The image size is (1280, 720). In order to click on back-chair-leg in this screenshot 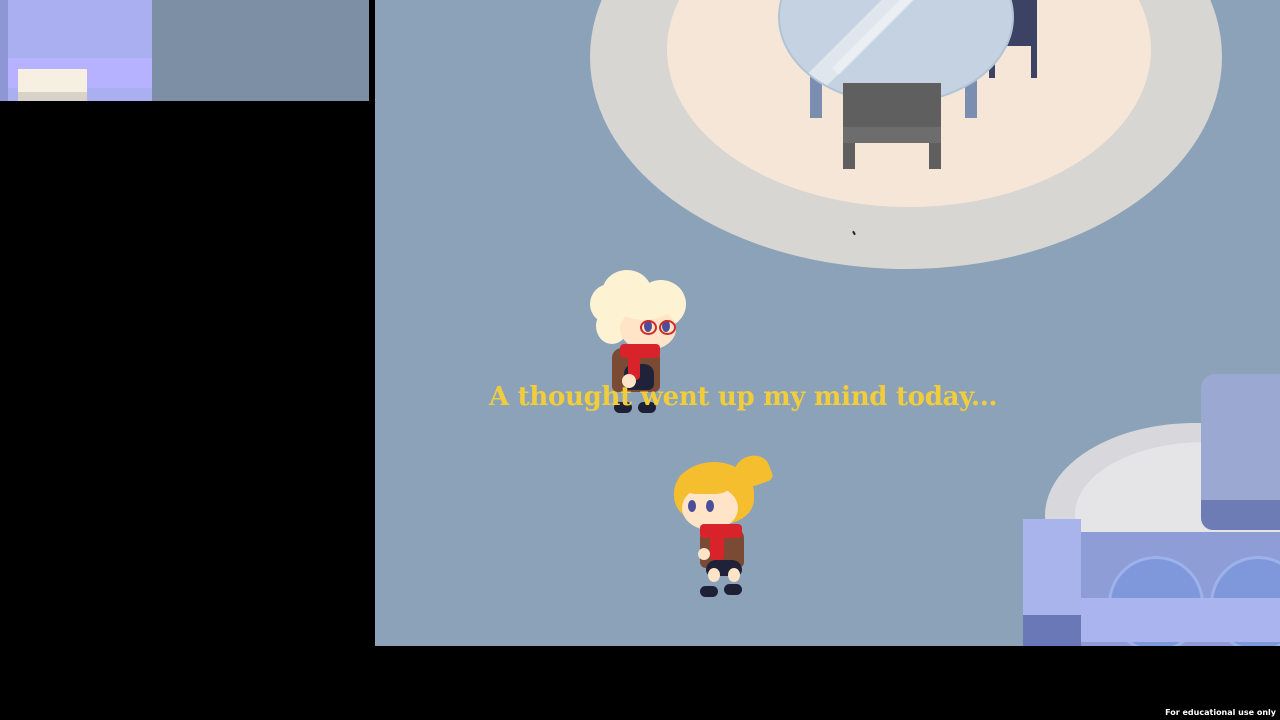, I will do `click(1034, 62)`.